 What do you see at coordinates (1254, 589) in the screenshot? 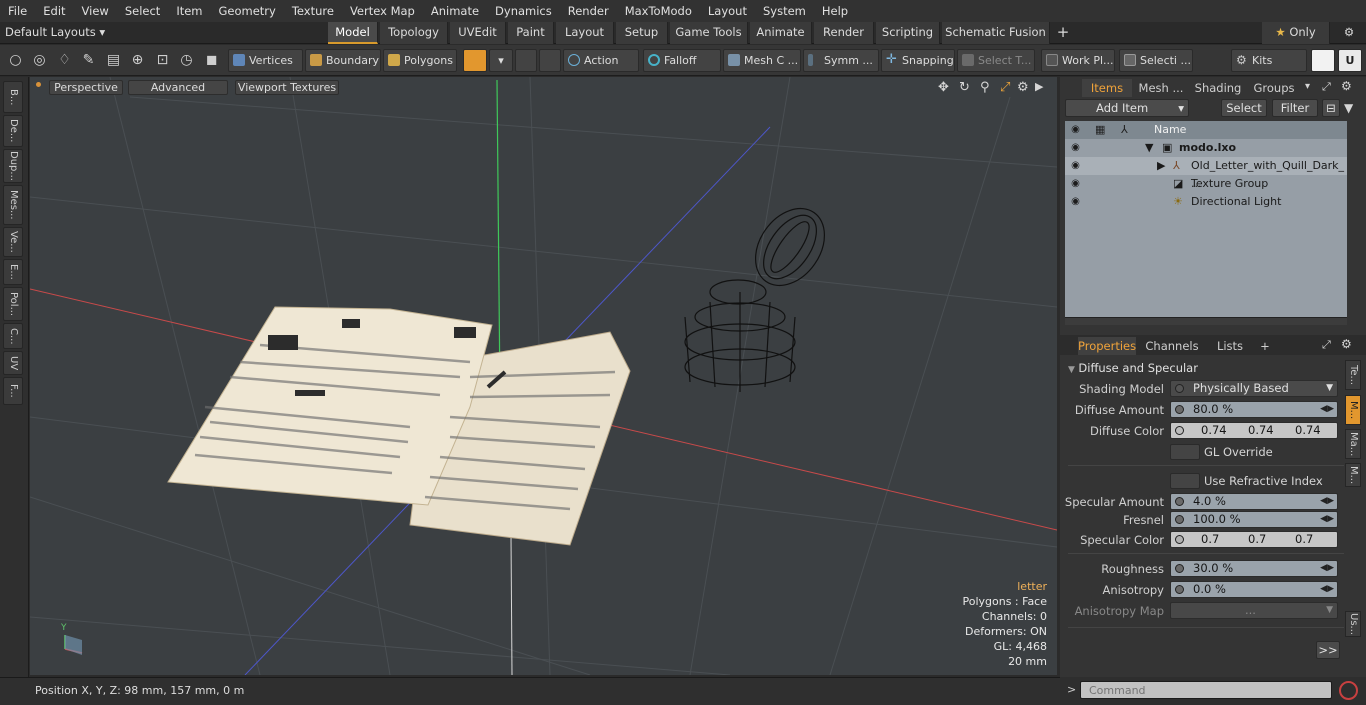
I see `anisotropy-field: 0.0 % ◀▶` at bounding box center [1254, 589].